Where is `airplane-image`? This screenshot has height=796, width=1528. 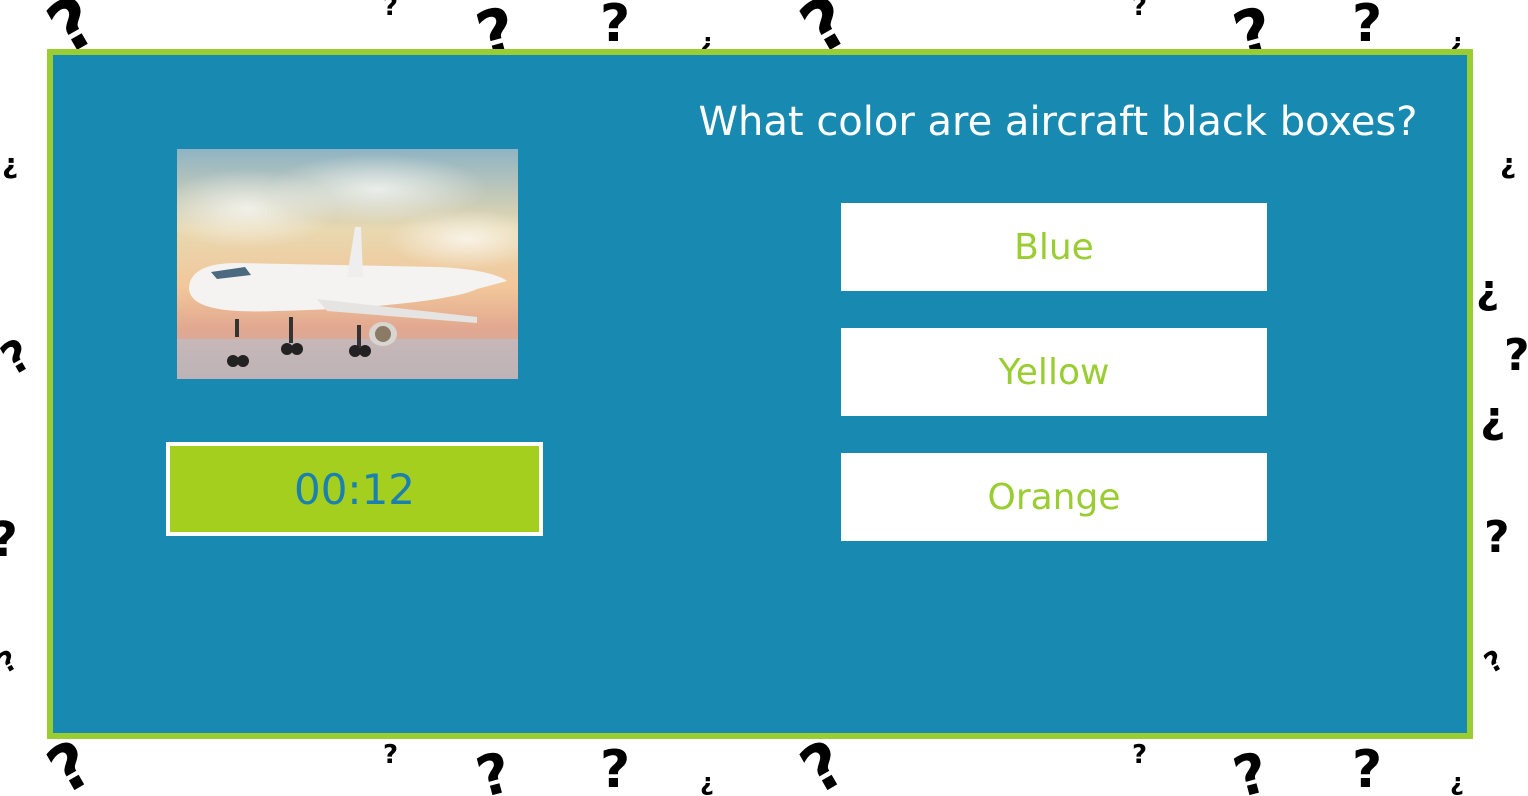
airplane-image is located at coordinates (347, 264).